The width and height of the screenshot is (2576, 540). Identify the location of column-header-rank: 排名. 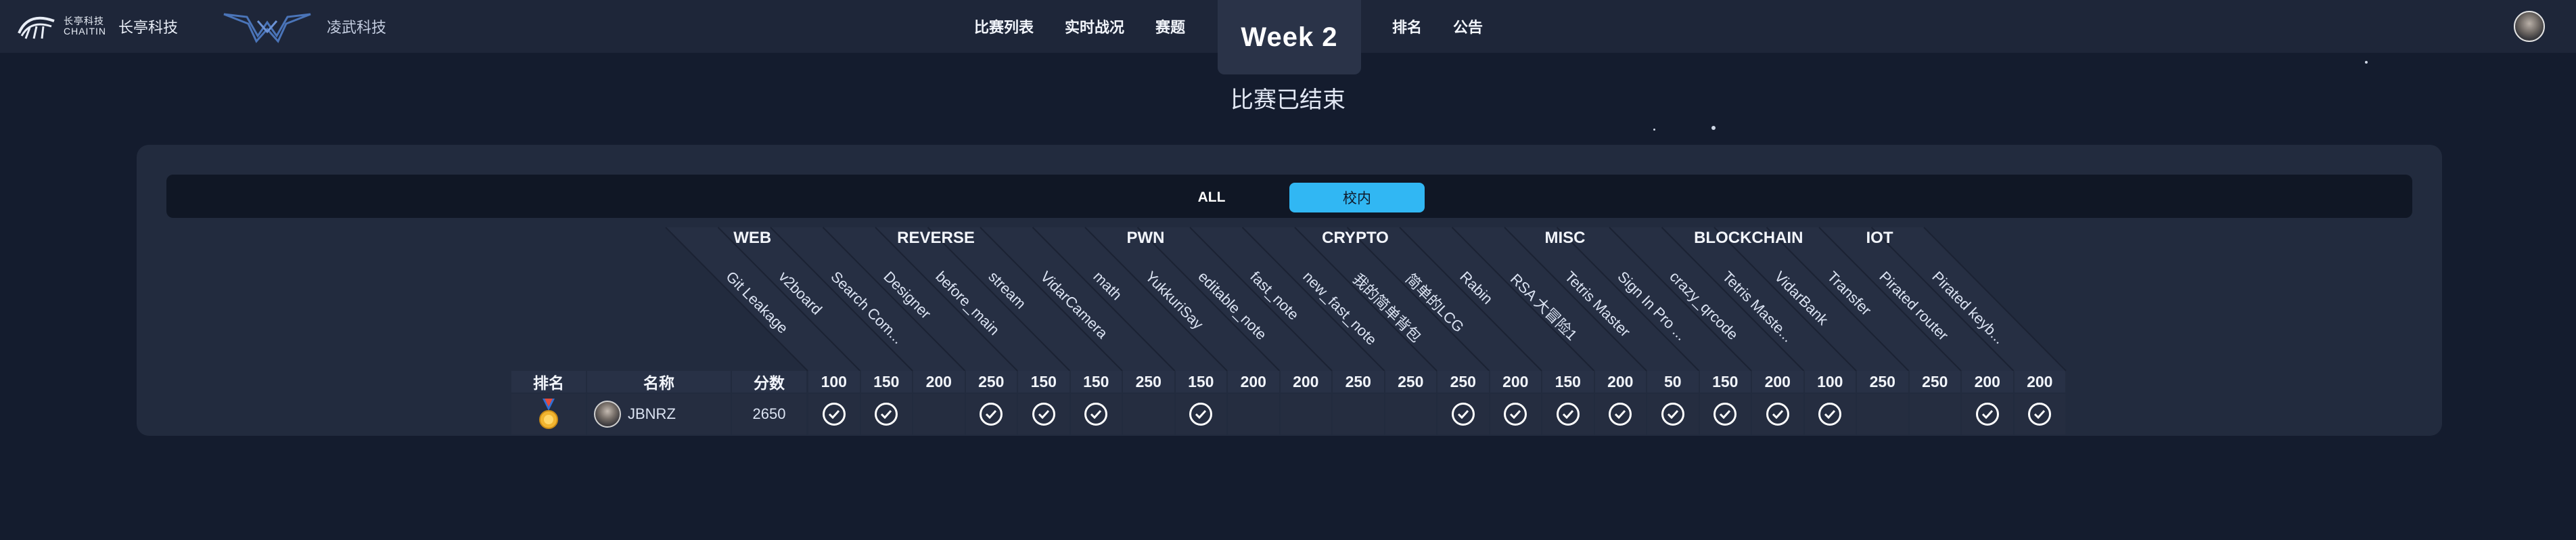
(548, 381).